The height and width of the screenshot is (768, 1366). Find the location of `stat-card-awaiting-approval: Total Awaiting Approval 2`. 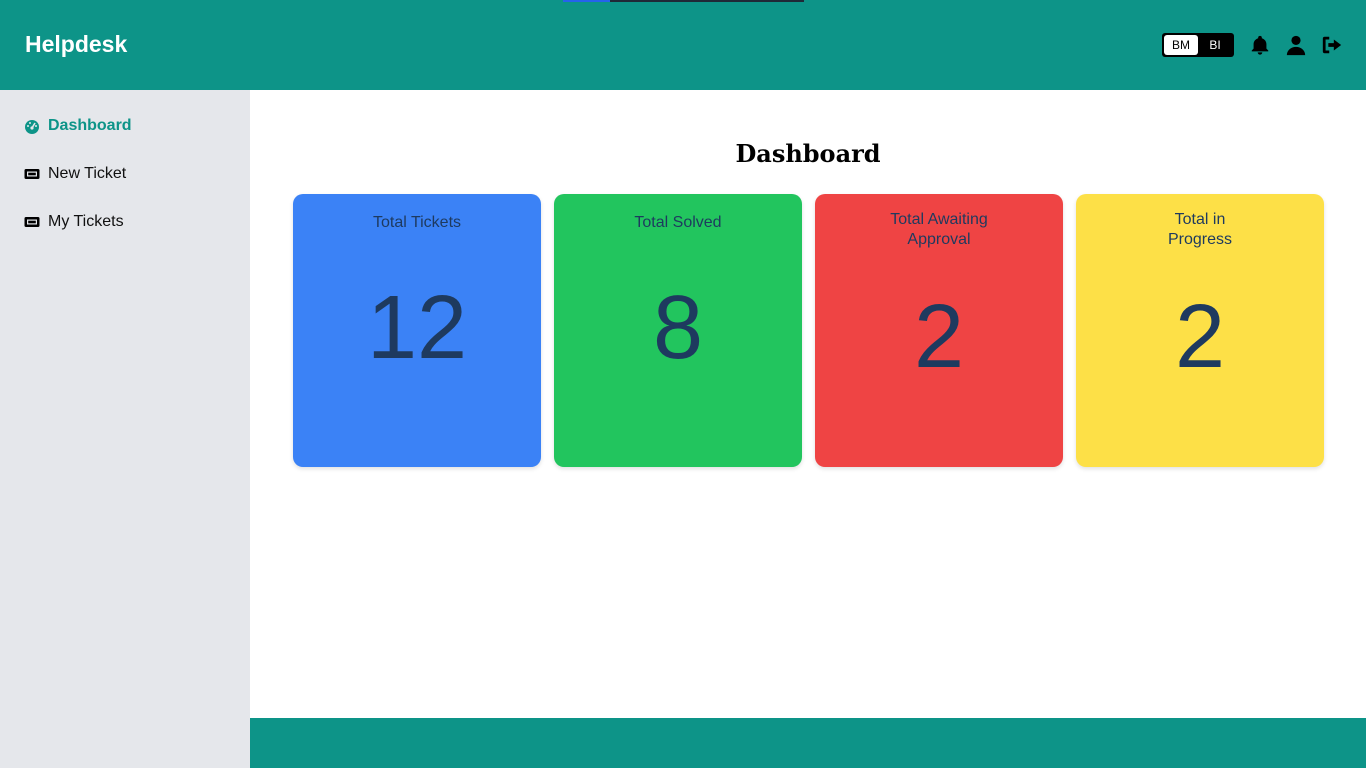

stat-card-awaiting-approval: Total Awaiting Approval 2 is located at coordinates (939, 330).